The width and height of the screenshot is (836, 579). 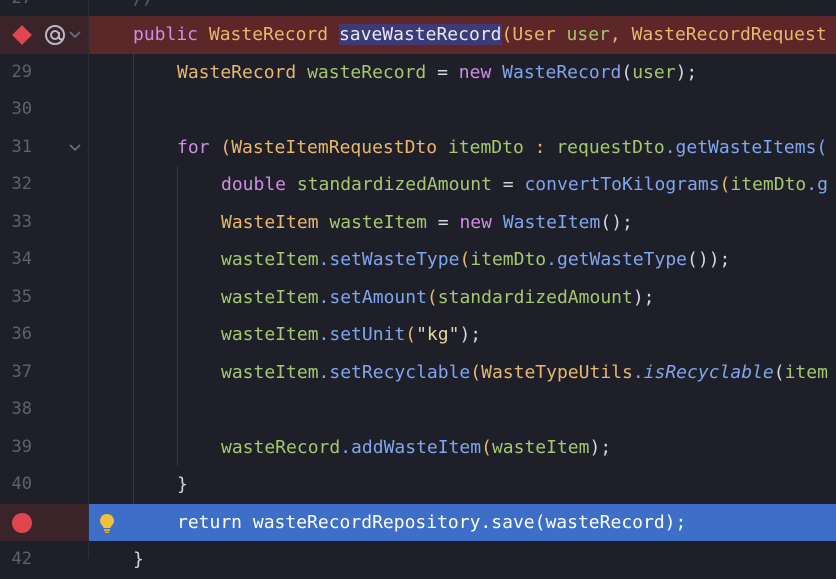 I want to click on method-call: .setWasteType, so click(x=389, y=259).